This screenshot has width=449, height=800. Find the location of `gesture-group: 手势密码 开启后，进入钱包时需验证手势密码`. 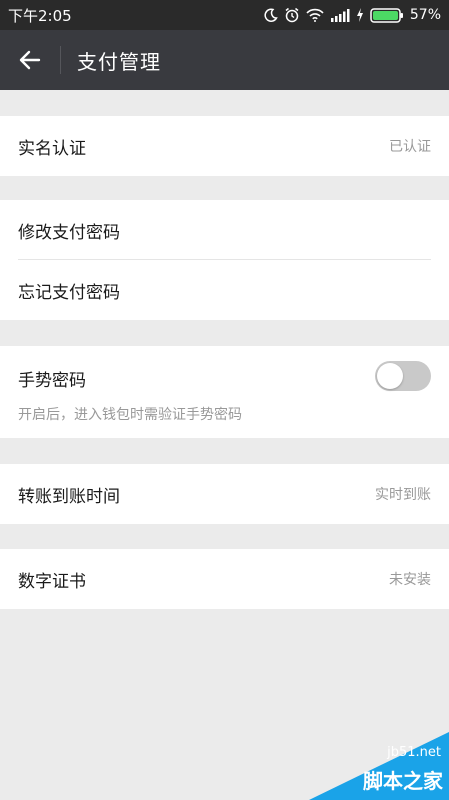

gesture-group: 手势密码 开启后，进入钱包时需验证手势密码 is located at coordinates (224, 392).